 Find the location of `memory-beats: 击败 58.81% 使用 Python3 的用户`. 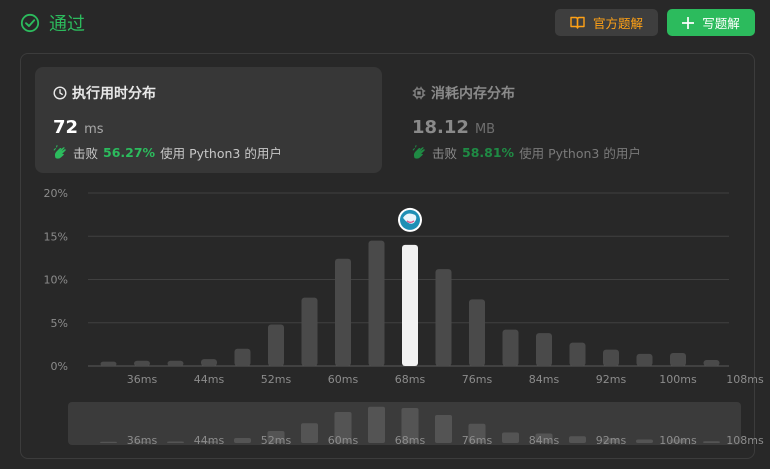

memory-beats: 击败 58.81% 使用 Python3 的用户 is located at coordinates (576, 152).